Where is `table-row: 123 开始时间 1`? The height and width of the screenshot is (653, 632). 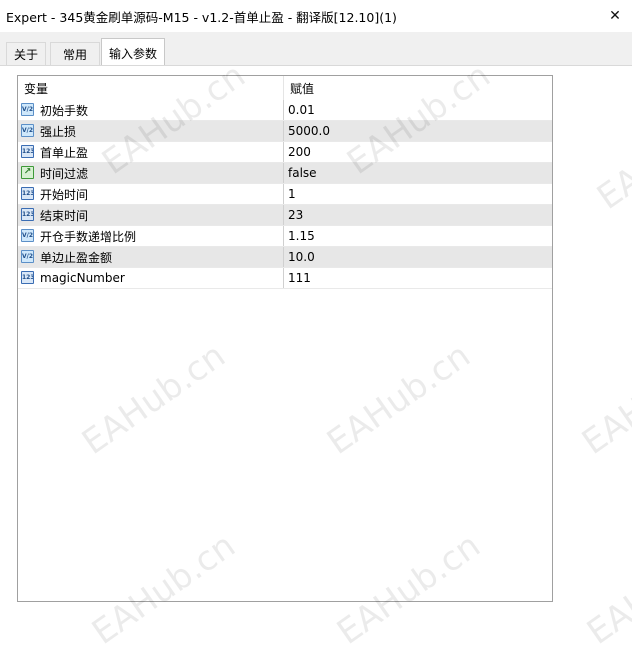
table-row: 123 开始时间 1 is located at coordinates (285, 194).